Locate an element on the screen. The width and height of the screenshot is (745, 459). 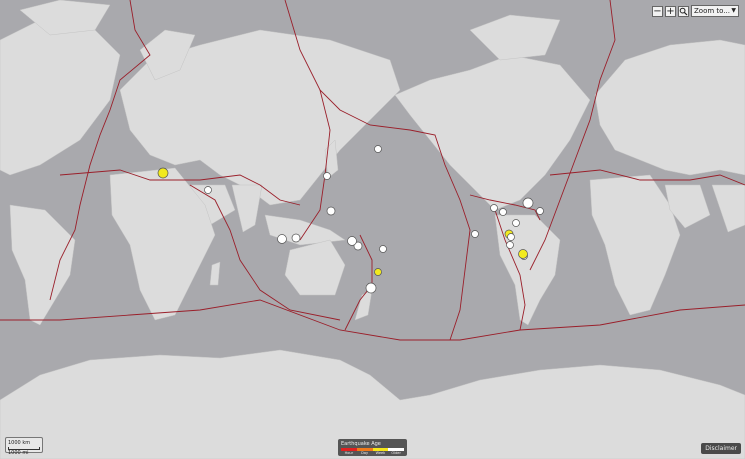
scale-label-mi: 1000 mi is located at coordinates (18, 453).